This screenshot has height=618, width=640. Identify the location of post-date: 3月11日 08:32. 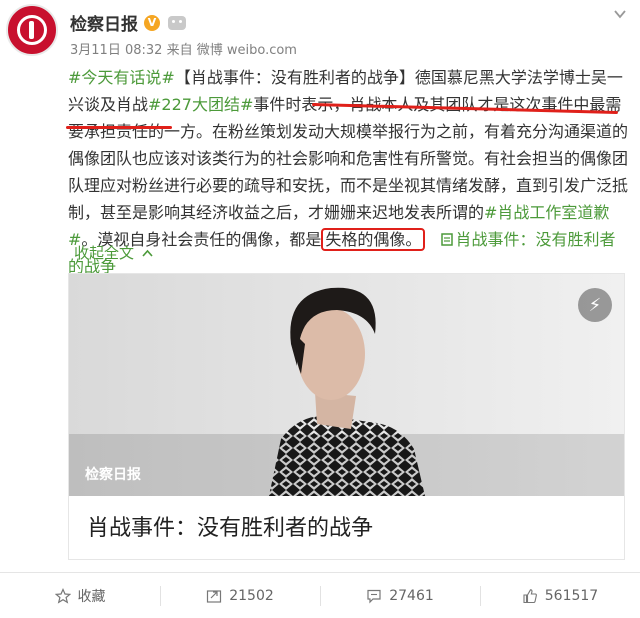
(116, 50).